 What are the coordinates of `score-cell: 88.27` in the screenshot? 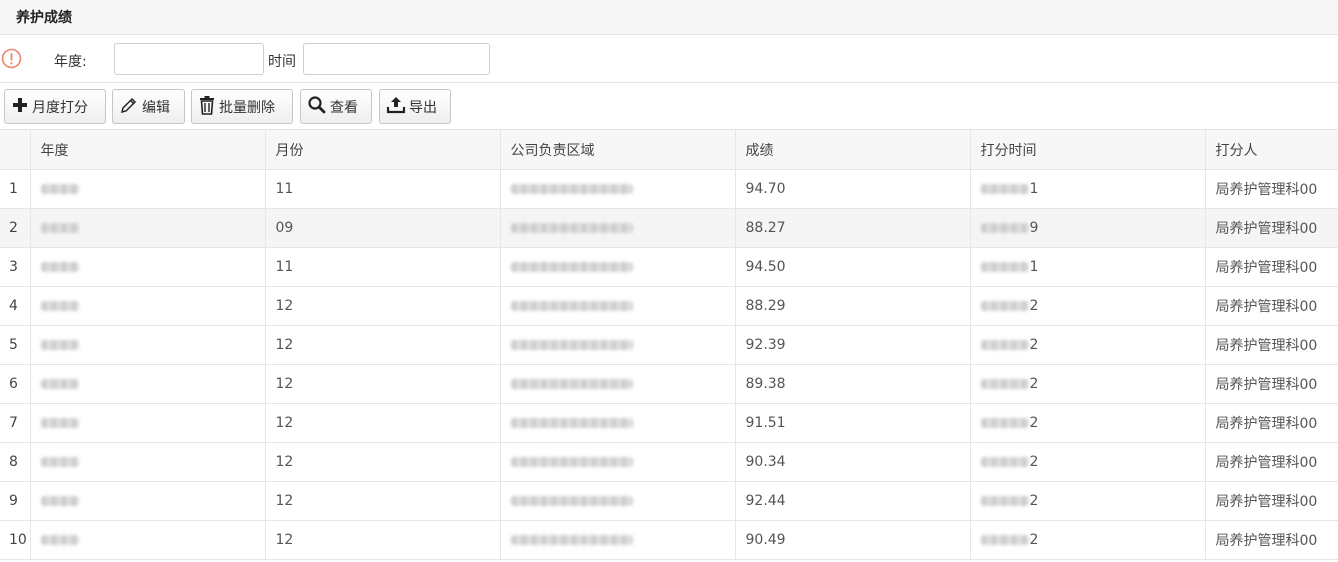 It's located at (853, 228).